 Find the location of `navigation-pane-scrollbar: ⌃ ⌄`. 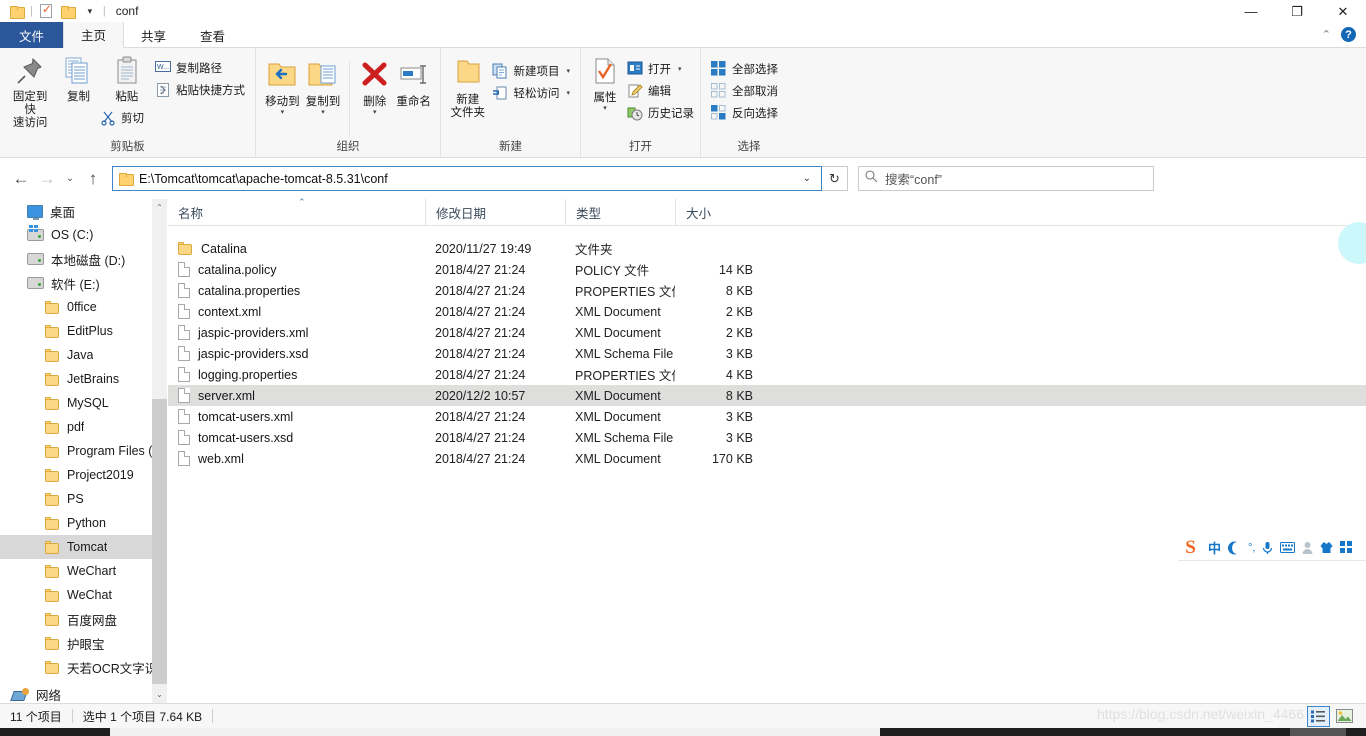

navigation-pane-scrollbar: ⌃ ⌄ is located at coordinates (159, 451).